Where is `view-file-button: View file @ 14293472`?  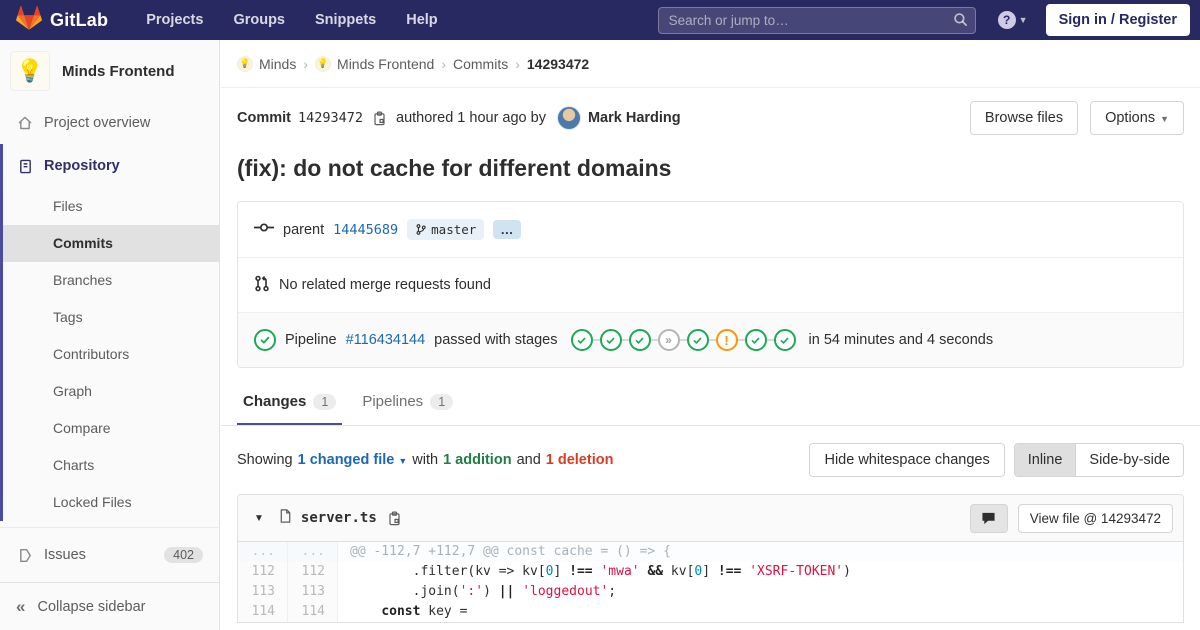
view-file-button: View file @ 14293472 is located at coordinates (1095, 518).